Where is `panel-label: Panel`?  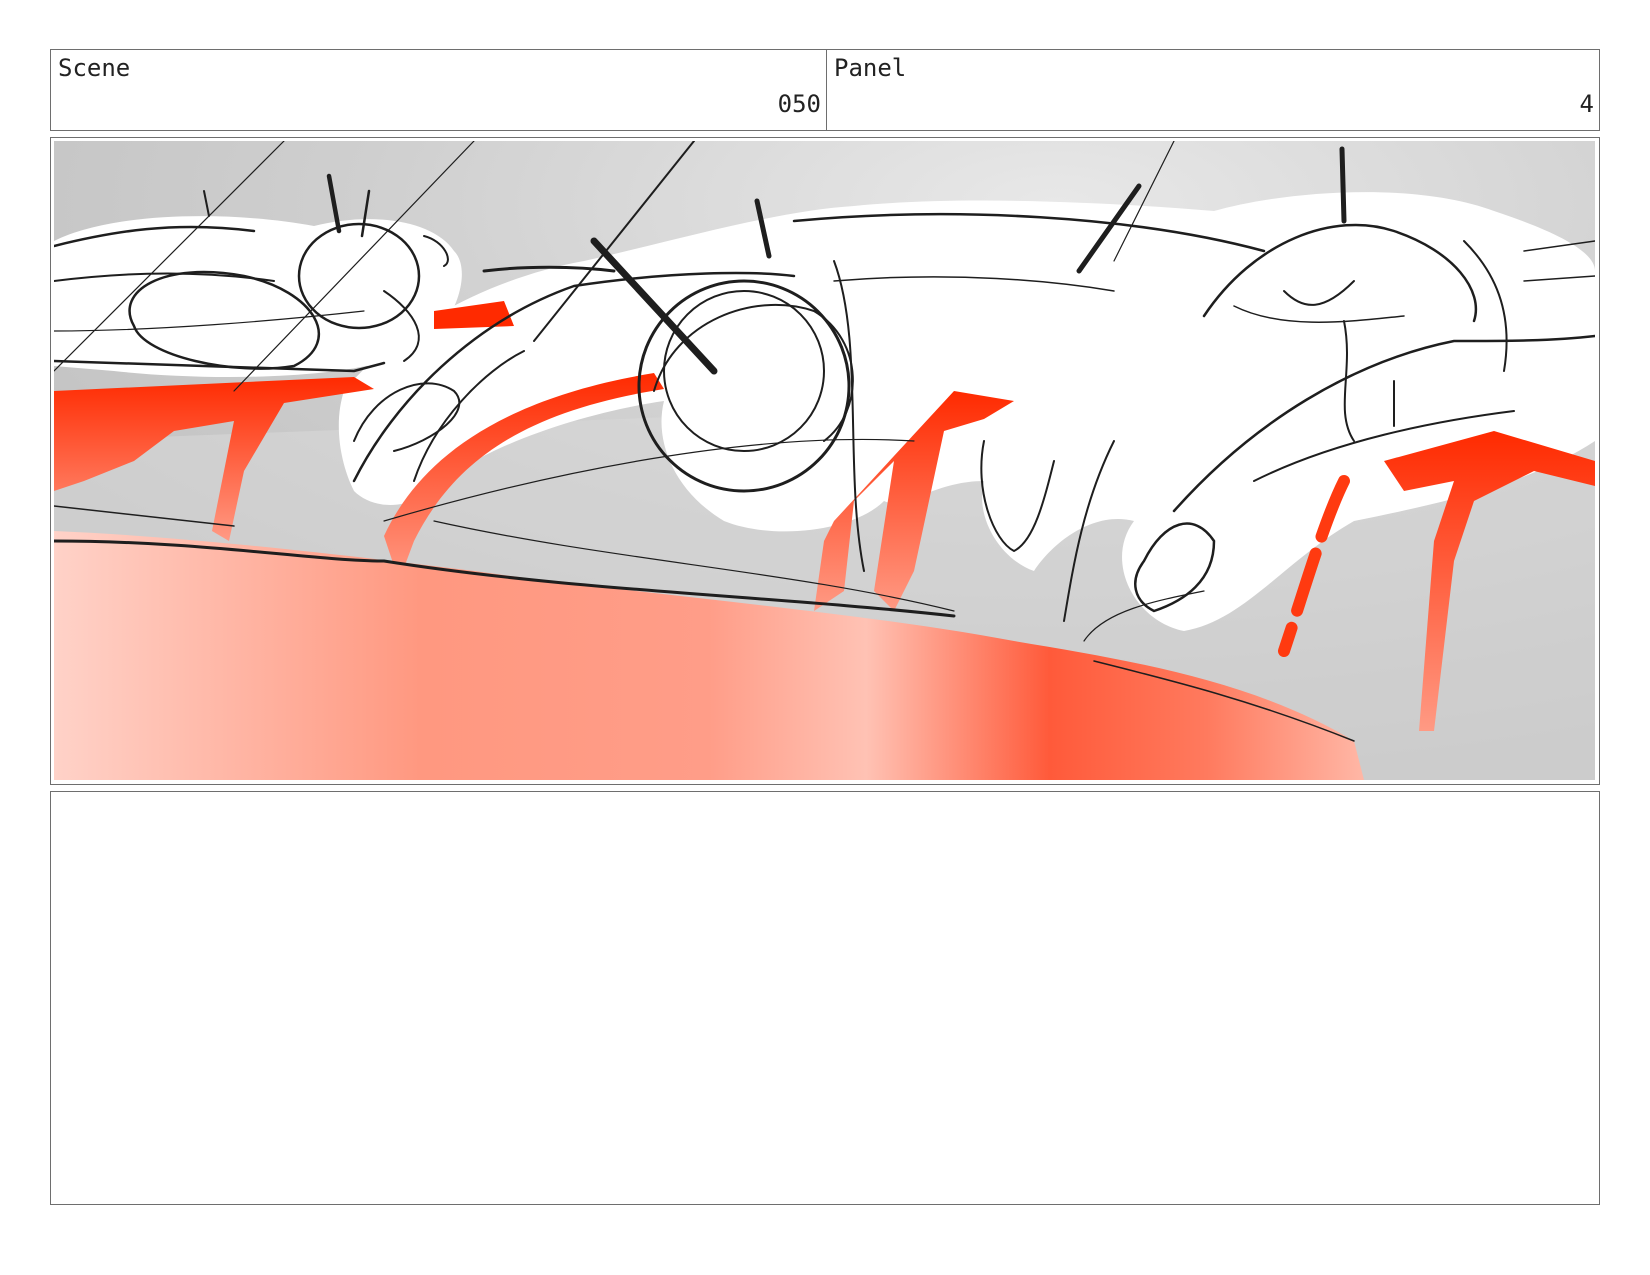 panel-label: Panel is located at coordinates (870, 68).